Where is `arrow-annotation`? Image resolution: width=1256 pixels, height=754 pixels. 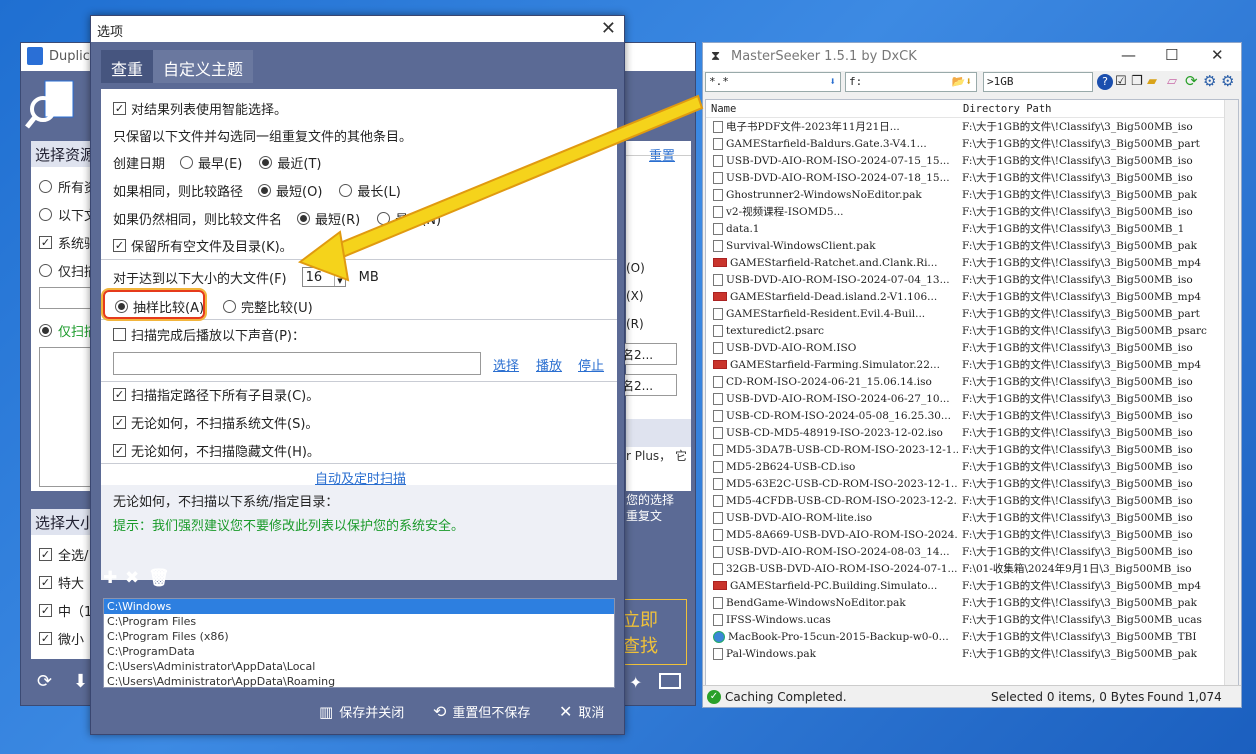 arrow-annotation is located at coordinates (500, 188).